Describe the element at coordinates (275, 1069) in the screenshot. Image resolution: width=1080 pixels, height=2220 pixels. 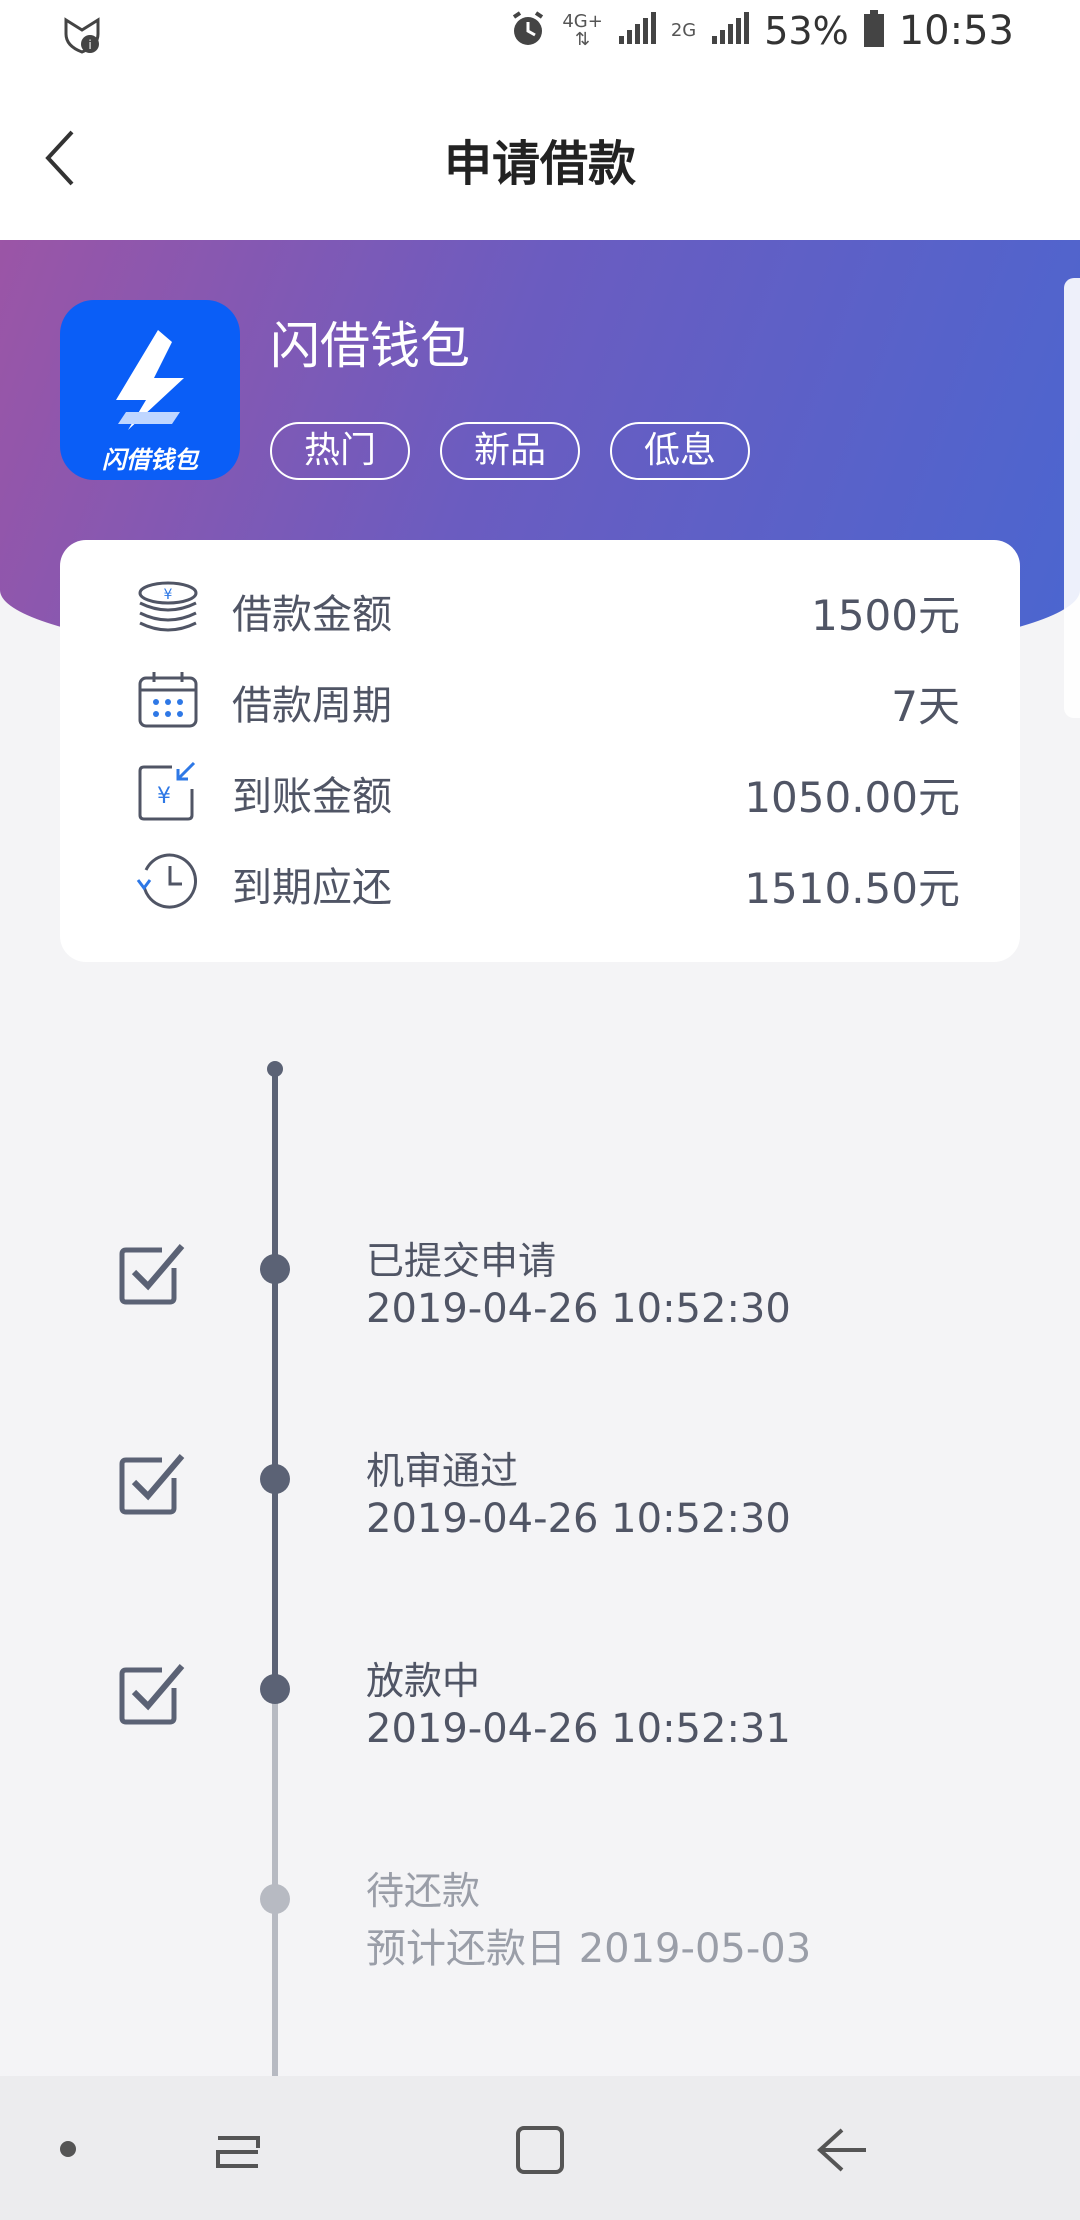
I see `timeline-start-dot` at that location.